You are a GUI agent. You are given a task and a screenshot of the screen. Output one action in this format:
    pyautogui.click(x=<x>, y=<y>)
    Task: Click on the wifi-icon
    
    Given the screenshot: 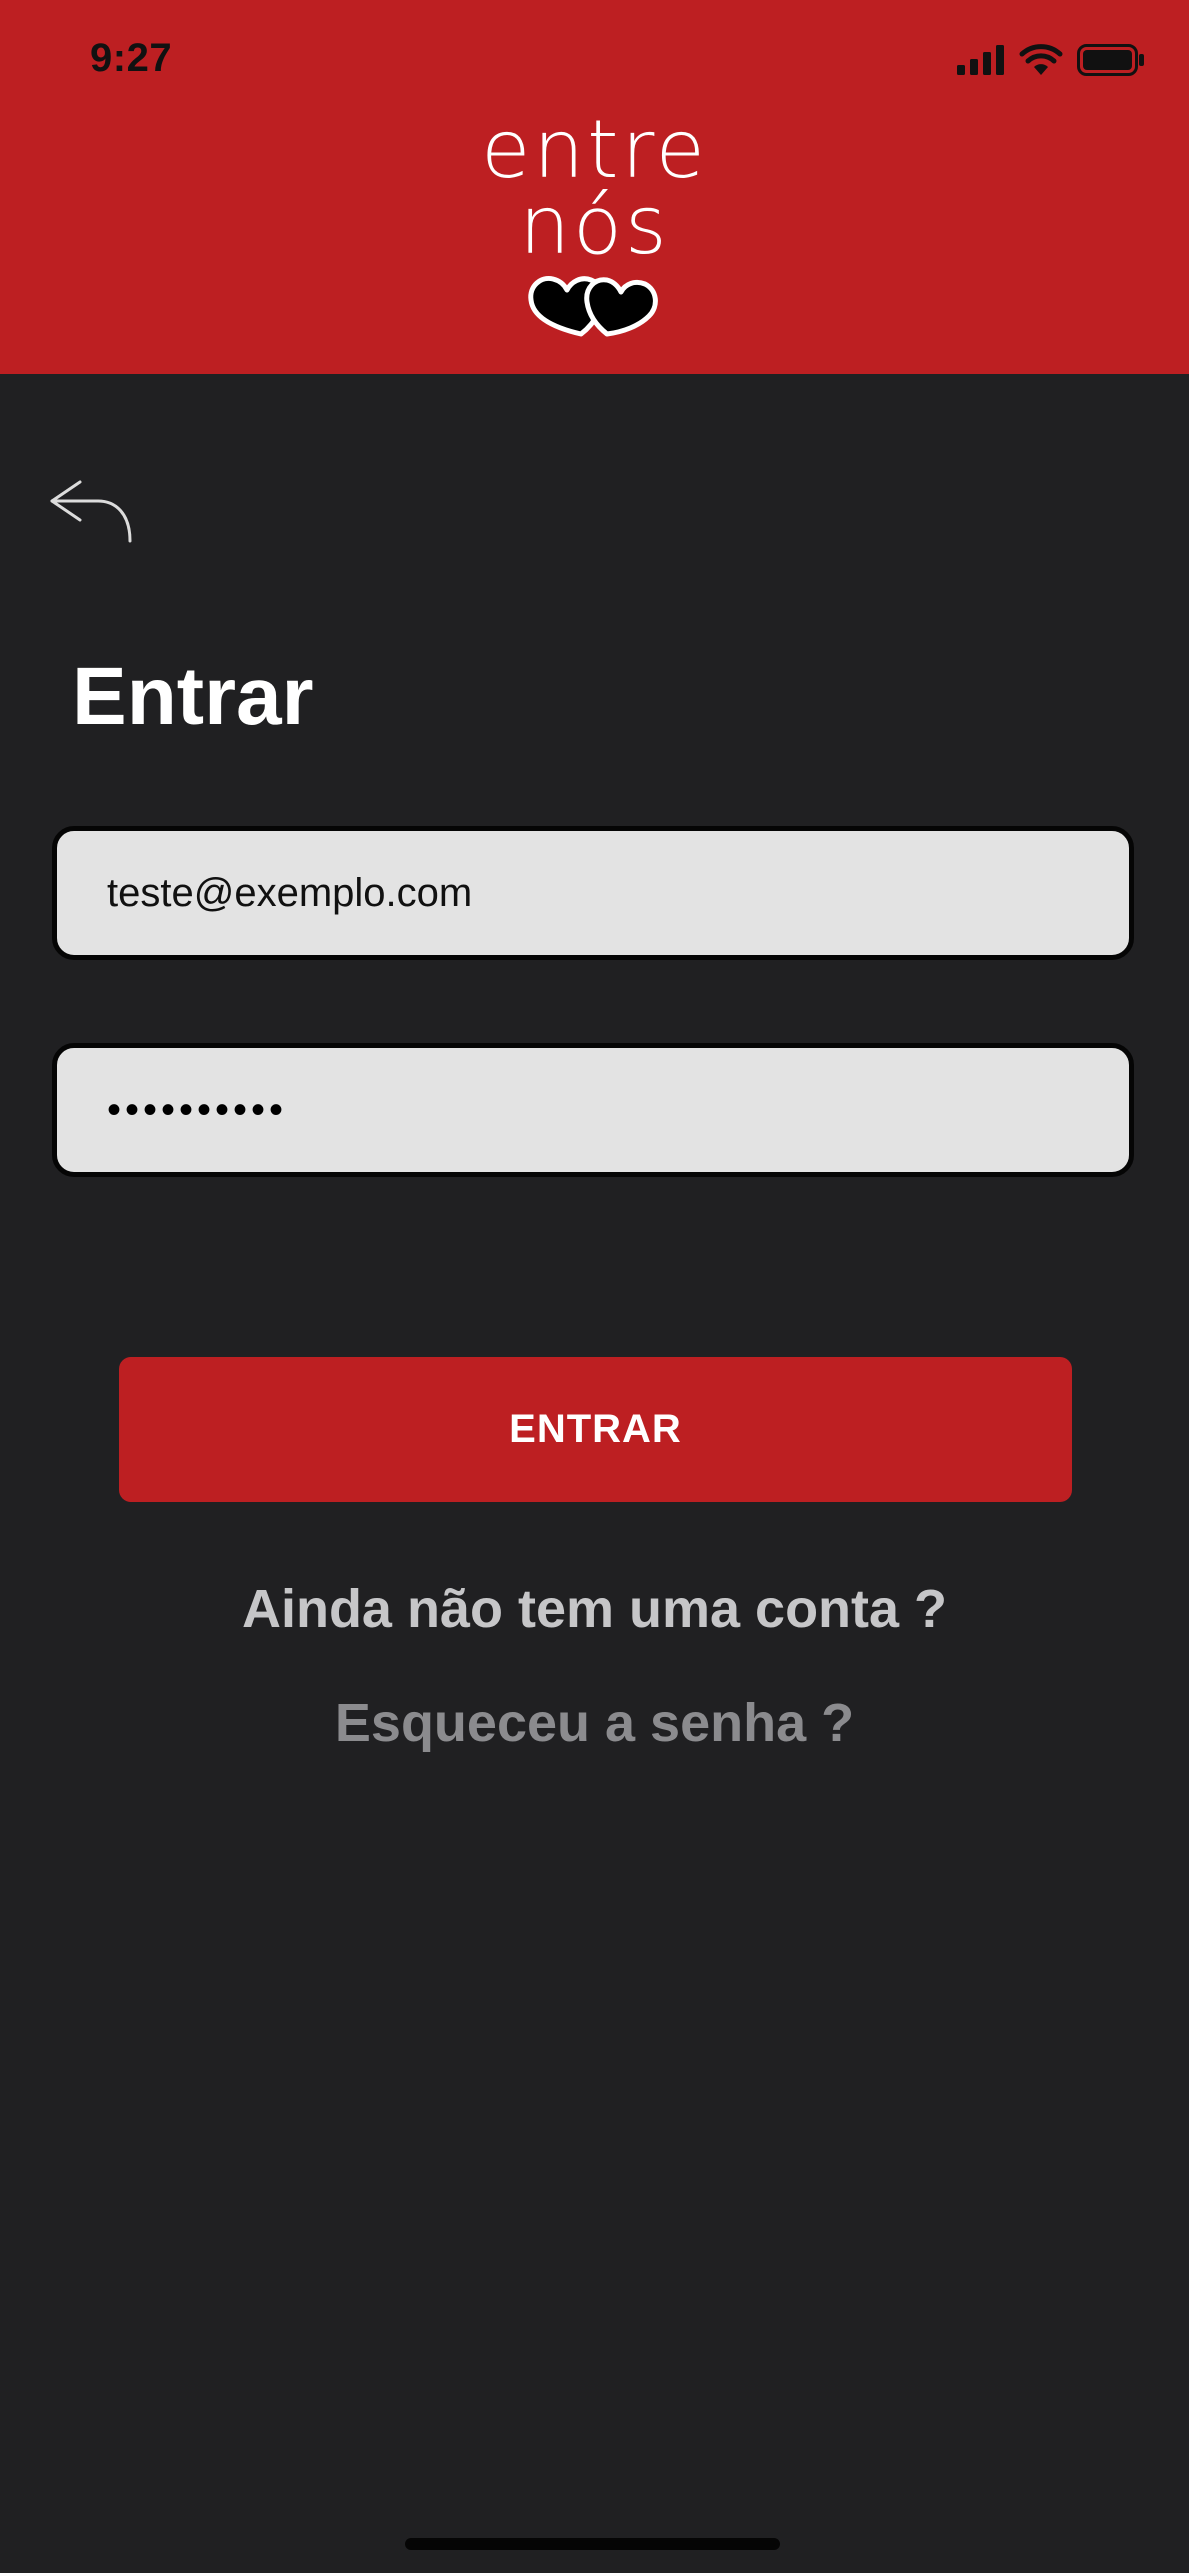 What is the action you would take?
    pyautogui.click(x=1041, y=59)
    